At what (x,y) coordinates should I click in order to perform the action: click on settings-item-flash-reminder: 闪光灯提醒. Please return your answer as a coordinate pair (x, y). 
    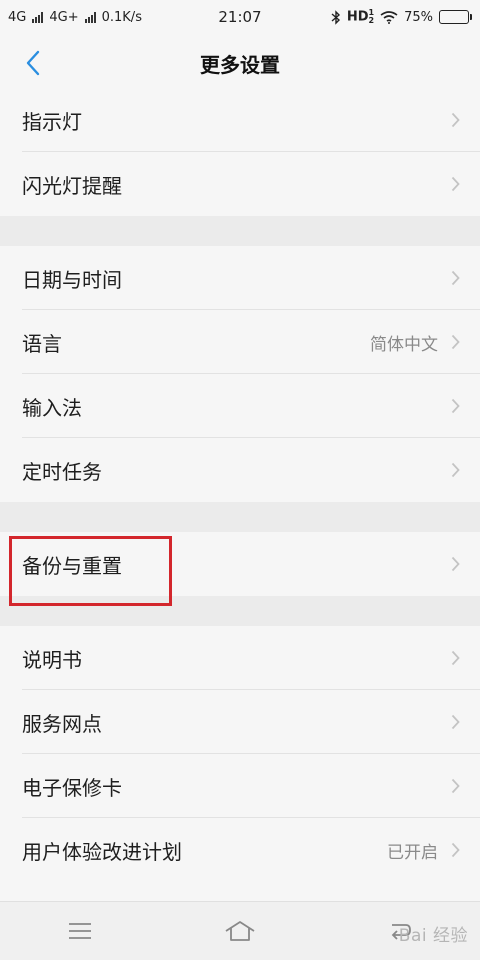
    Looking at the image, I should click on (240, 184).